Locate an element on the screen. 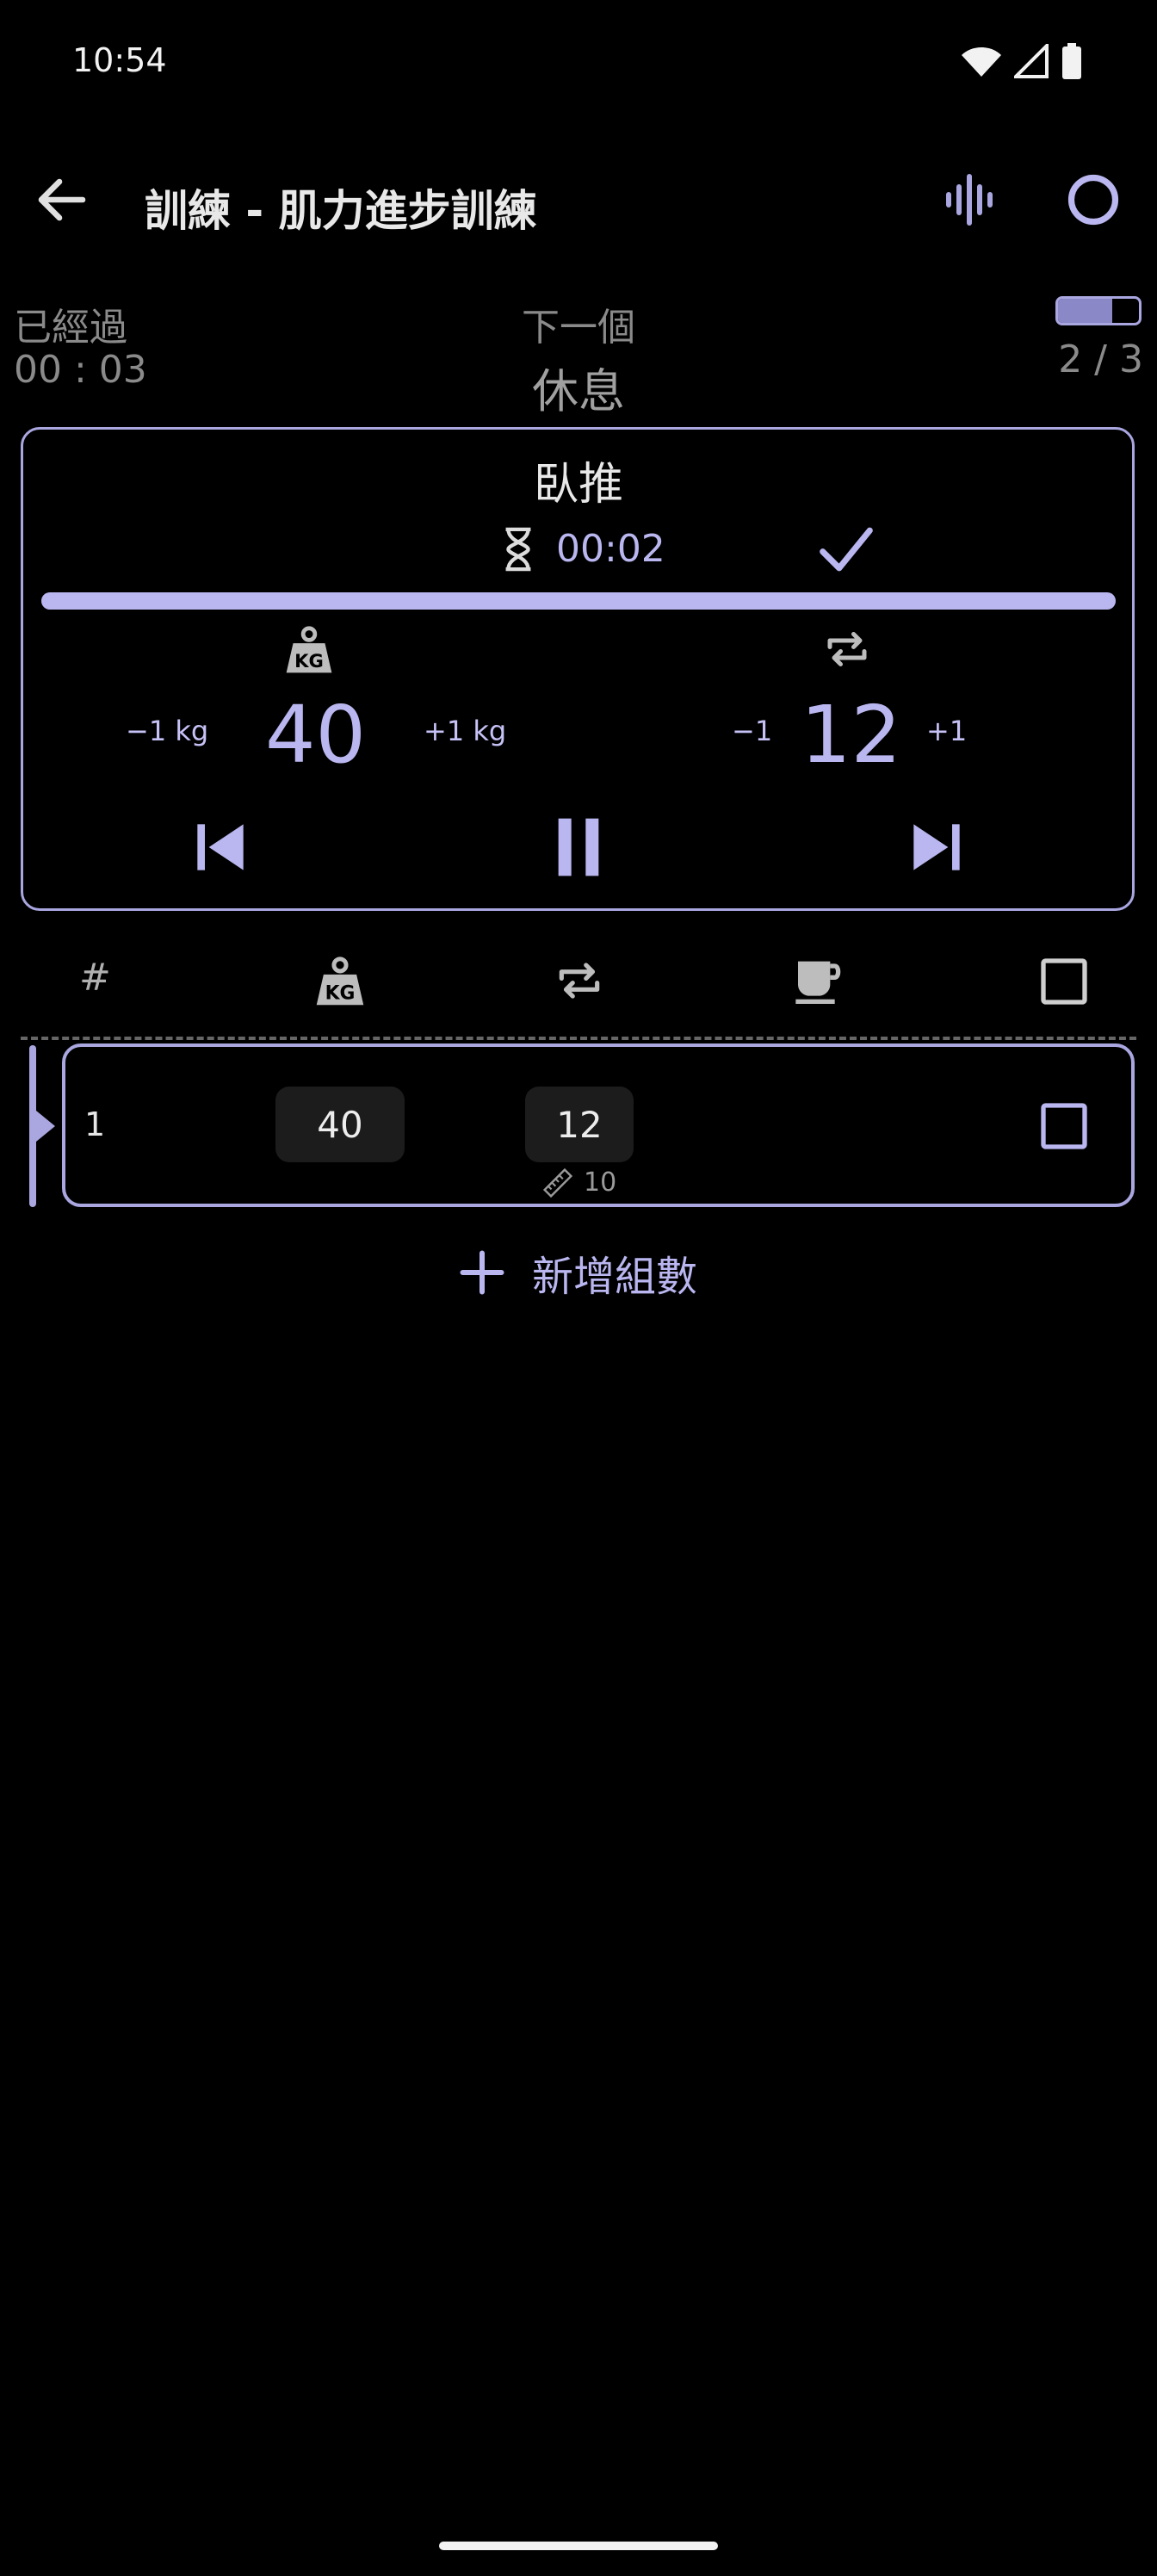  add-set-button: 新增組數 is located at coordinates (577, 1273).